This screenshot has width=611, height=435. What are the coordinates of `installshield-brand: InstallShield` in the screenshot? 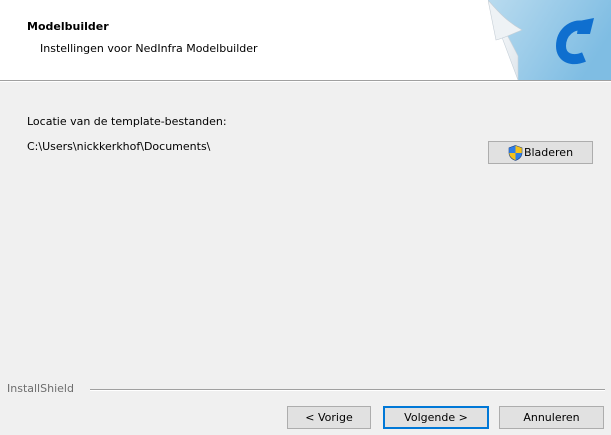 It's located at (42, 389).